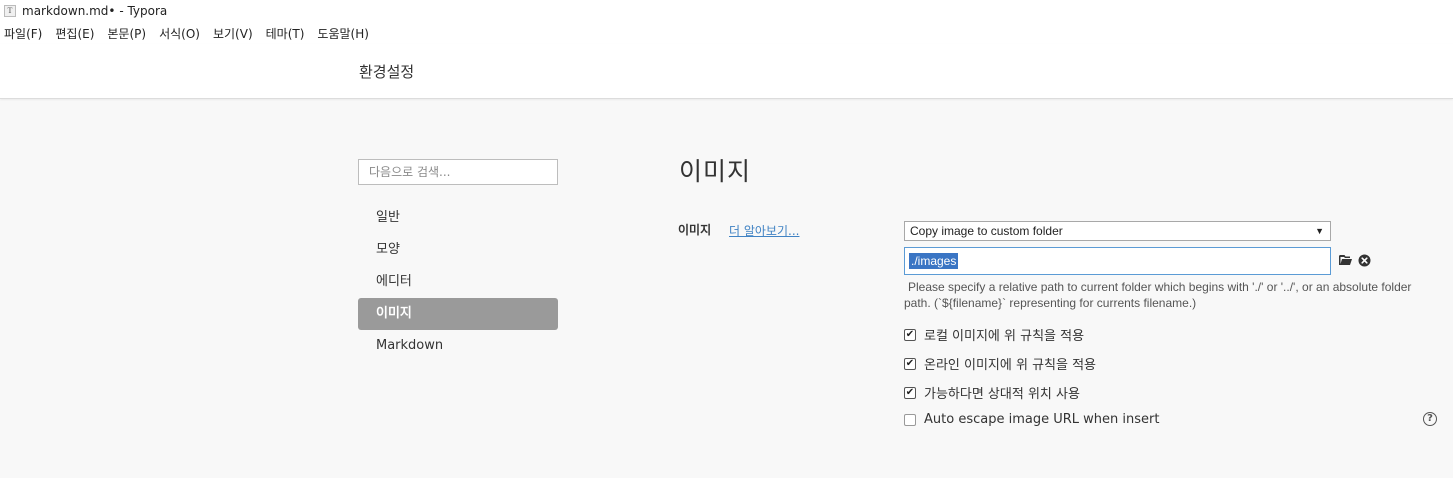 The width and height of the screenshot is (1453, 478). What do you see at coordinates (95, 11) in the screenshot?
I see `window-title: markdown.md• - Typora` at bounding box center [95, 11].